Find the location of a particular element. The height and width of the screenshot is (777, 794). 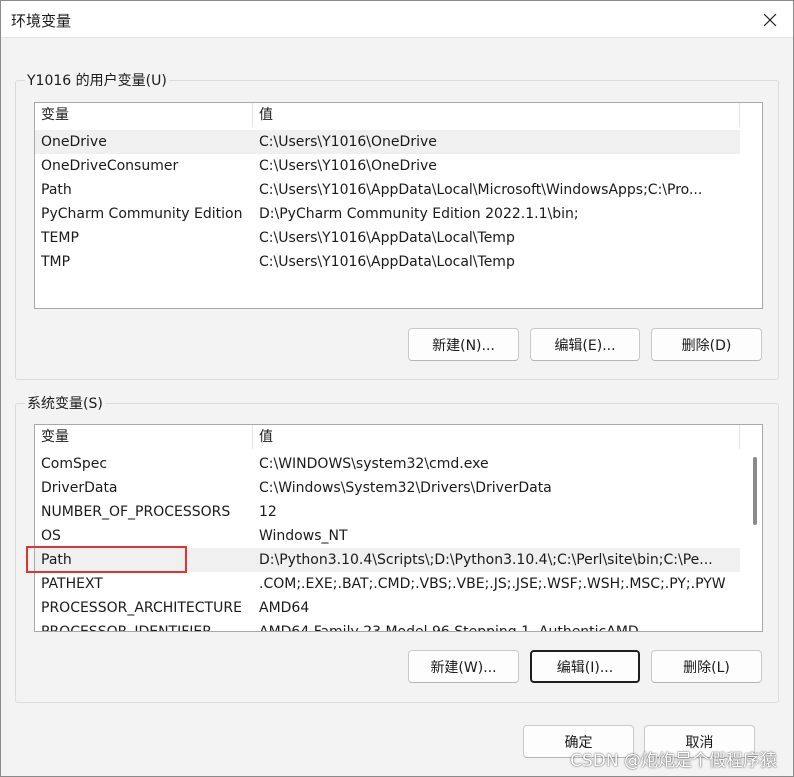

scrollbar-thumb is located at coordinates (755, 491).